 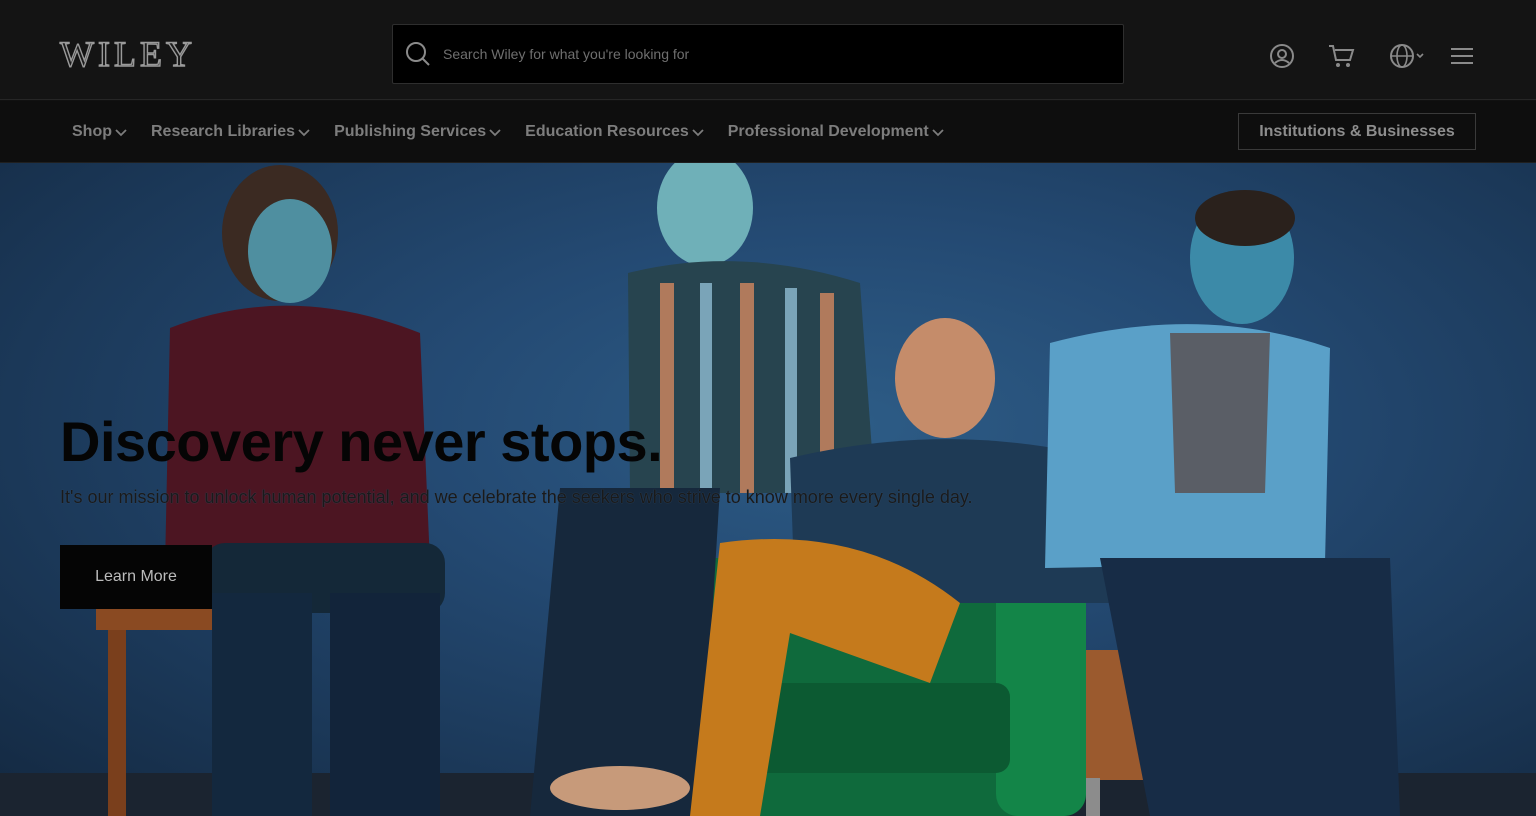 What do you see at coordinates (783, 54) in the screenshot?
I see `search-input` at bounding box center [783, 54].